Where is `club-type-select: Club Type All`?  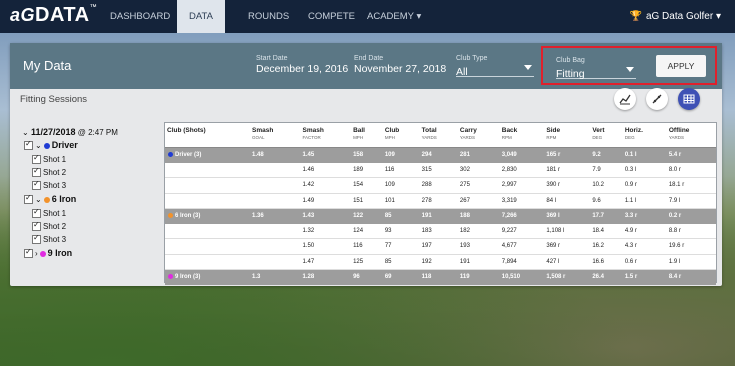 club-type-select: Club Type All is located at coordinates (495, 66).